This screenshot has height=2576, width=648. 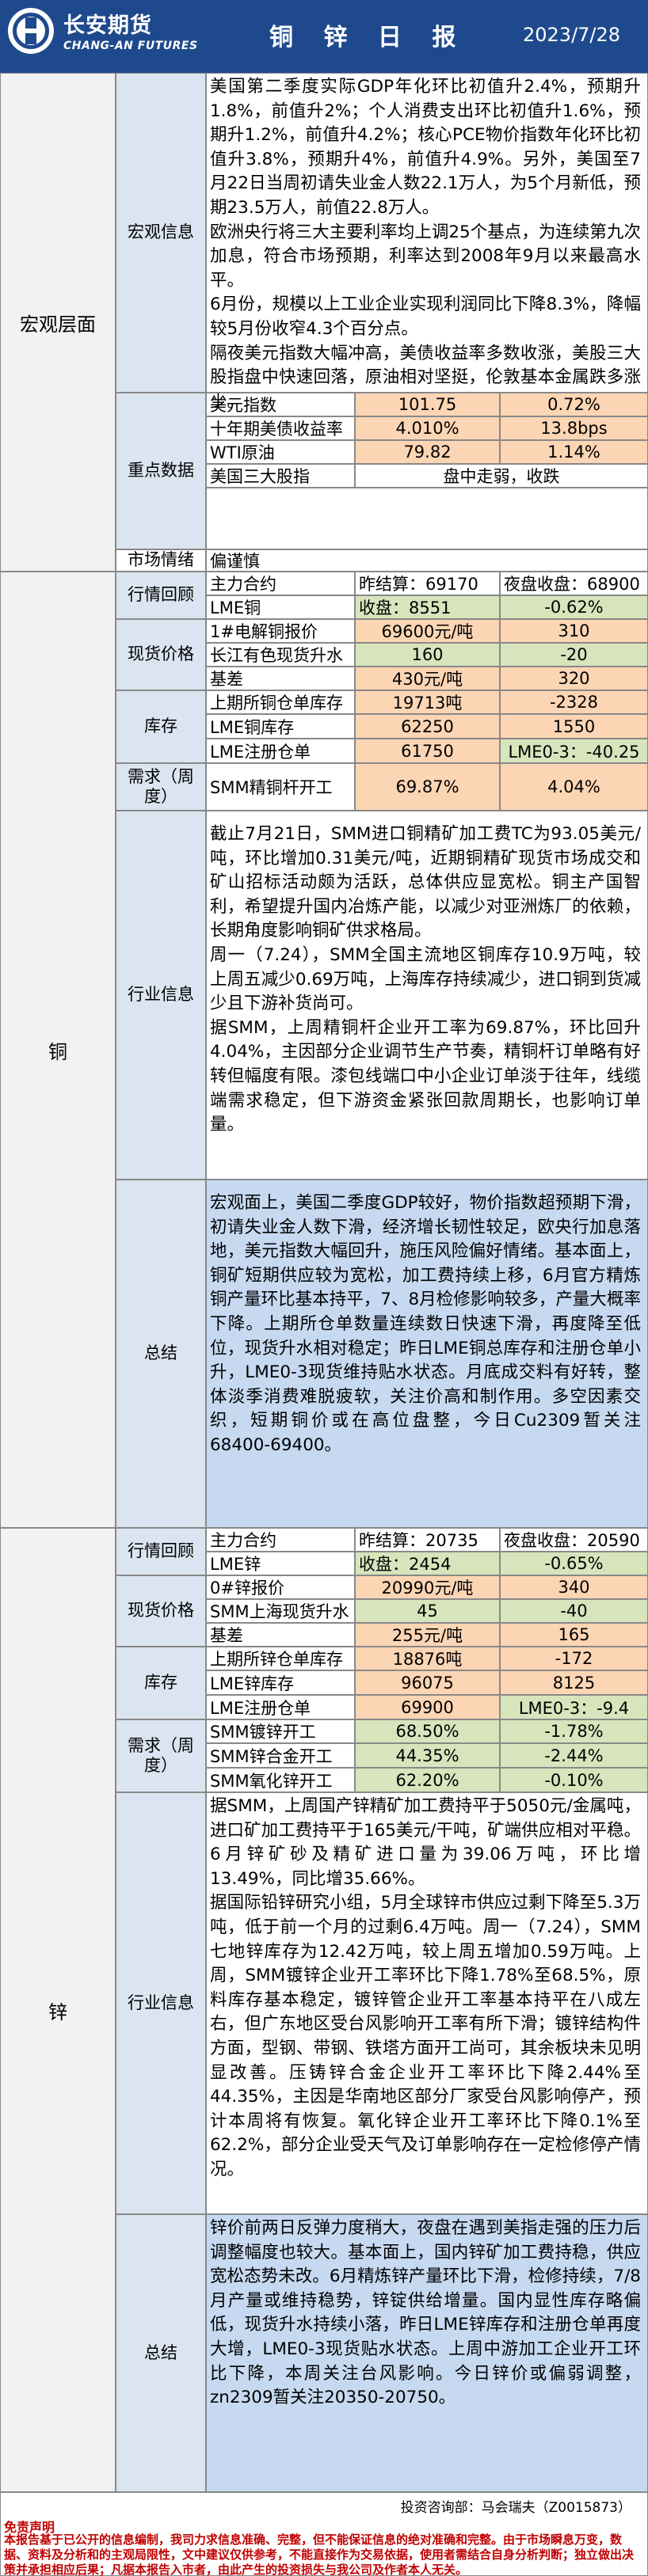 I want to click on copper-demand-label: 需求（周度）, so click(x=161, y=787).